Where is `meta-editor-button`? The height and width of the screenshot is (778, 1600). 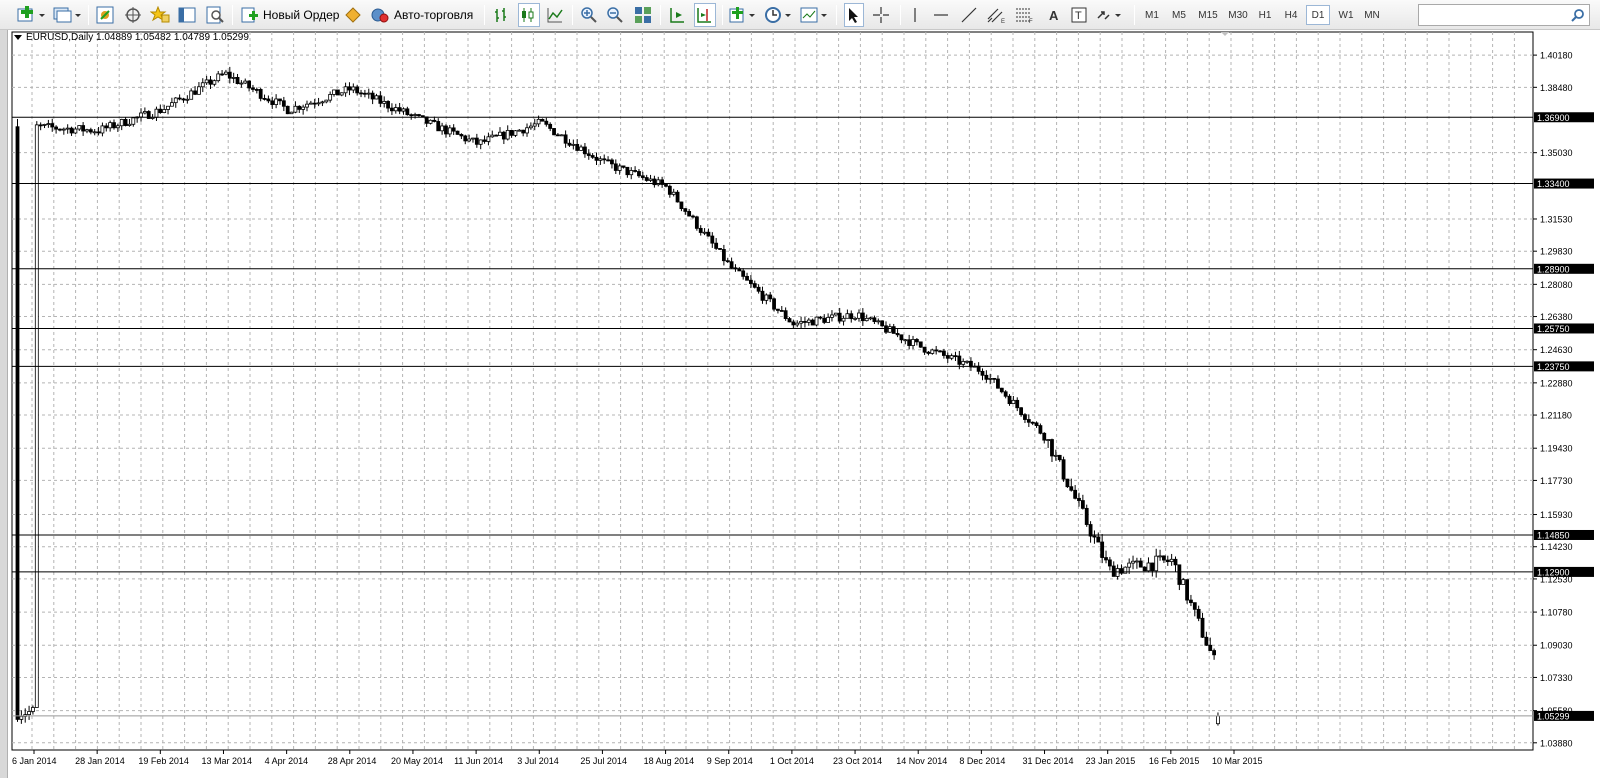 meta-editor-button is located at coordinates (354, 15).